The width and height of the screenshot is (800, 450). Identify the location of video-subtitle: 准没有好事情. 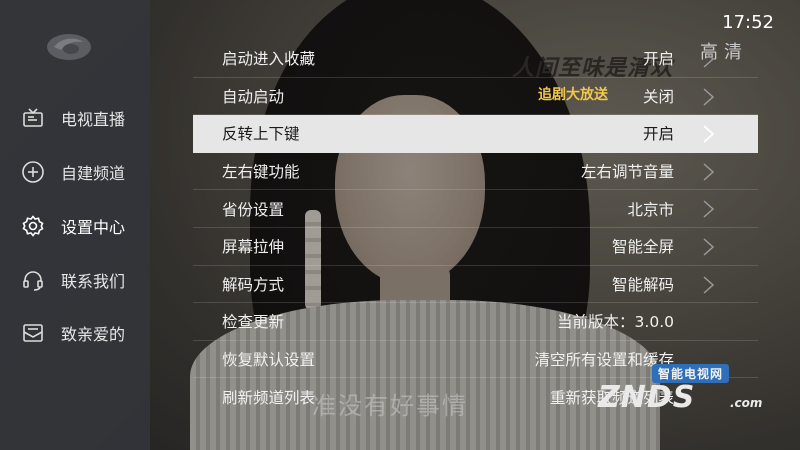
(390, 406).